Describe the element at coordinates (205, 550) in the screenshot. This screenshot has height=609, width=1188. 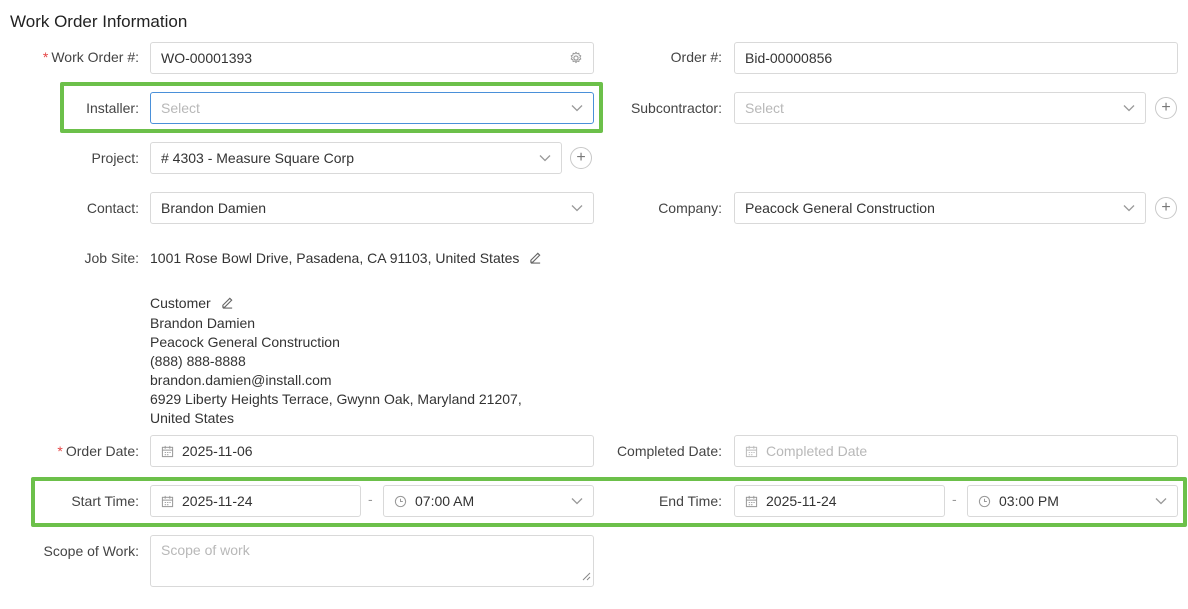
I see `scope-of-work-placeholder: Scope of work` at that location.